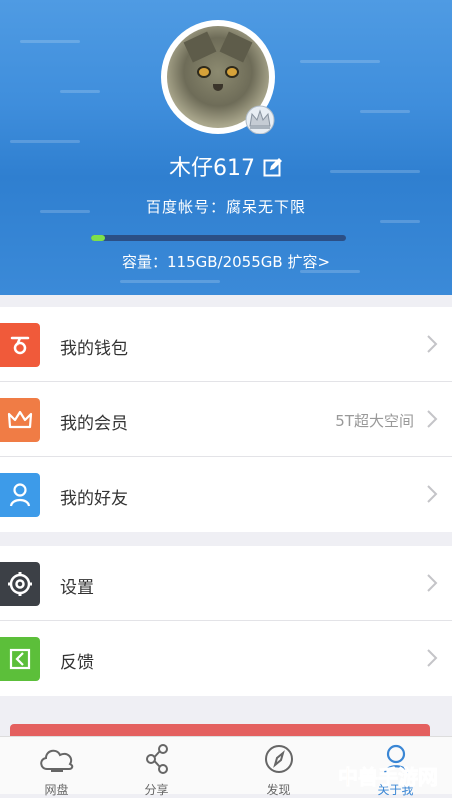 This screenshot has height=798, width=452. Describe the element at coordinates (156, 790) in the screenshot. I see `tab-label: 分享` at that location.